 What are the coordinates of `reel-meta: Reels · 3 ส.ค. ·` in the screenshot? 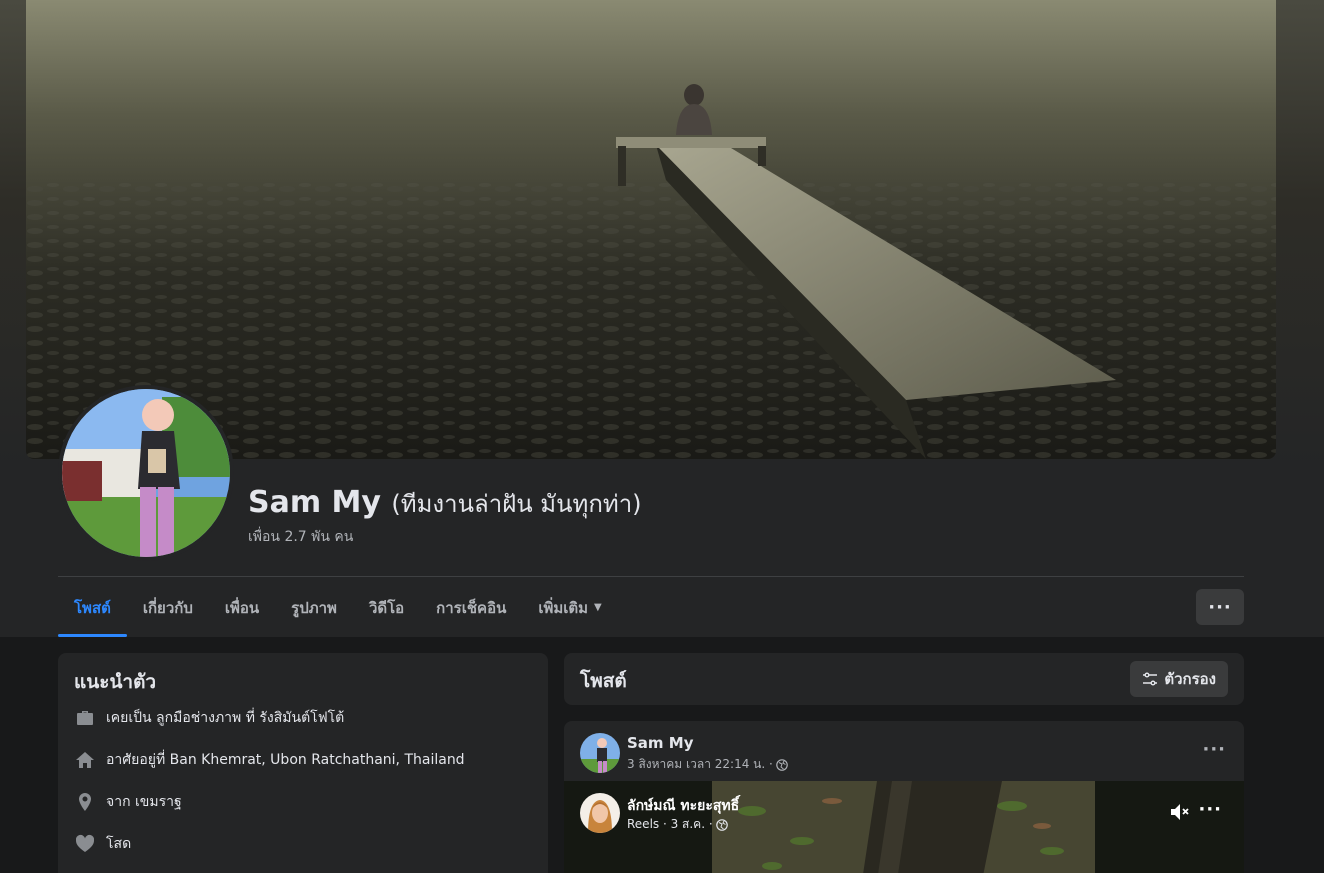 It's located at (677, 824).